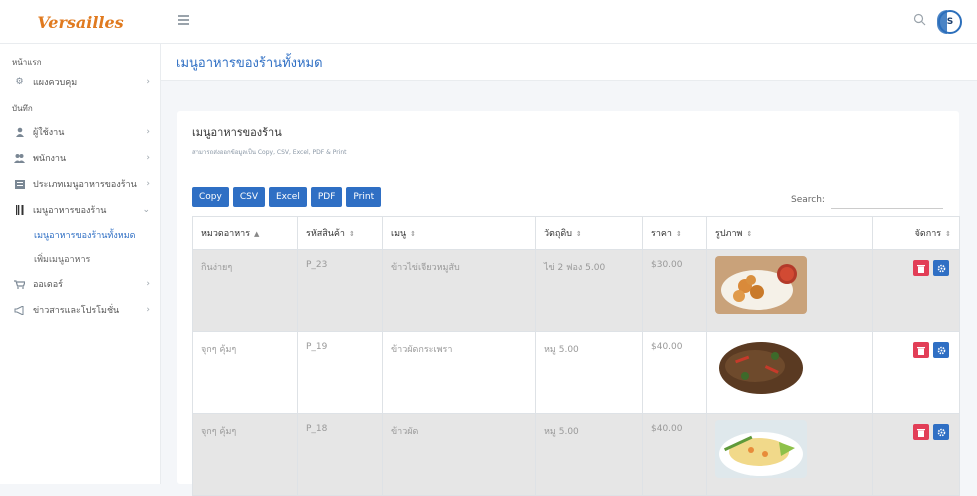  I want to click on cell-menu: ข้าวไข่เจียวหมูสับ, so click(459, 290).